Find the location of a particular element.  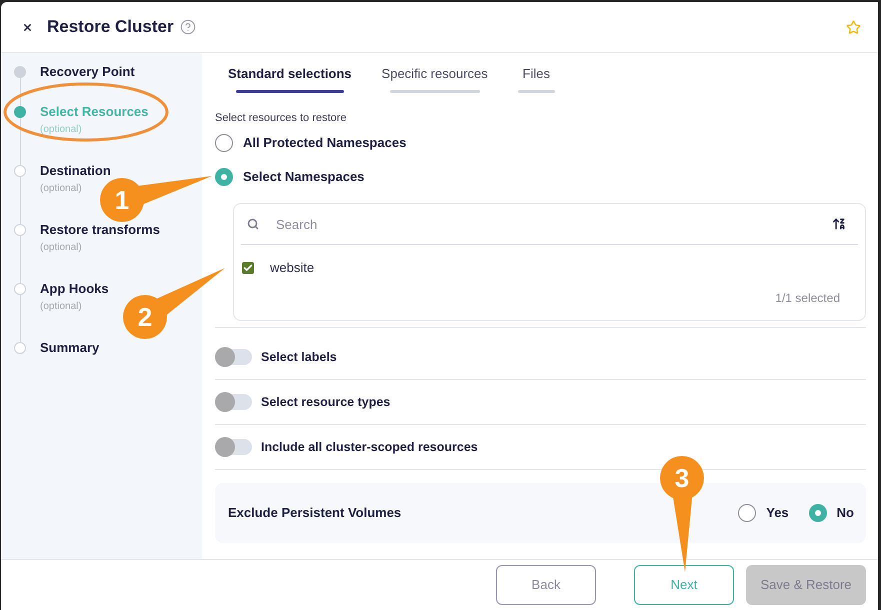

star-icon is located at coordinates (853, 27).